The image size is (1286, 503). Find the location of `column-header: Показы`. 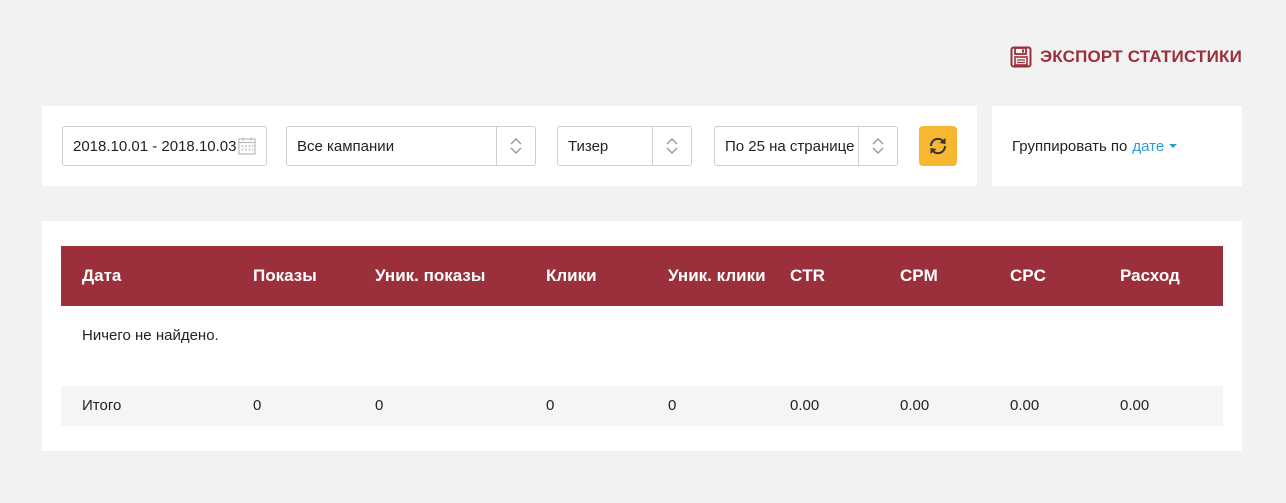

column-header: Показы is located at coordinates (285, 276).